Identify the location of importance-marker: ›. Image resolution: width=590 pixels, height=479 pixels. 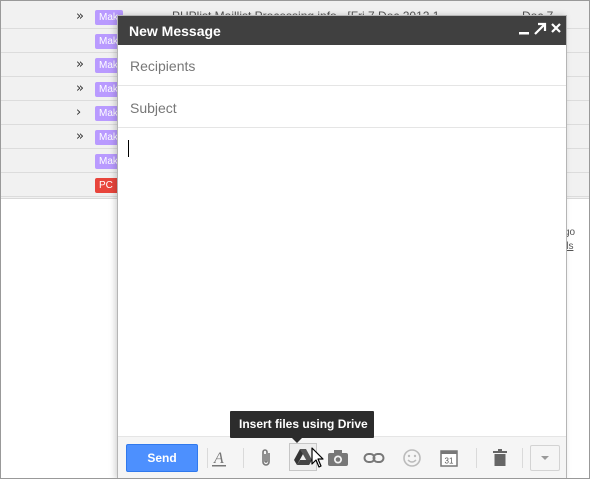
(79, 112).